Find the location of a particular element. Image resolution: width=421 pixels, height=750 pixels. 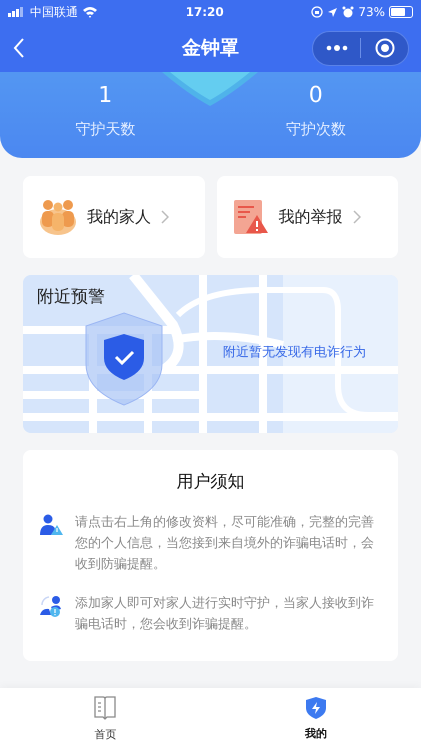

signal-icon is located at coordinates (17, 12).